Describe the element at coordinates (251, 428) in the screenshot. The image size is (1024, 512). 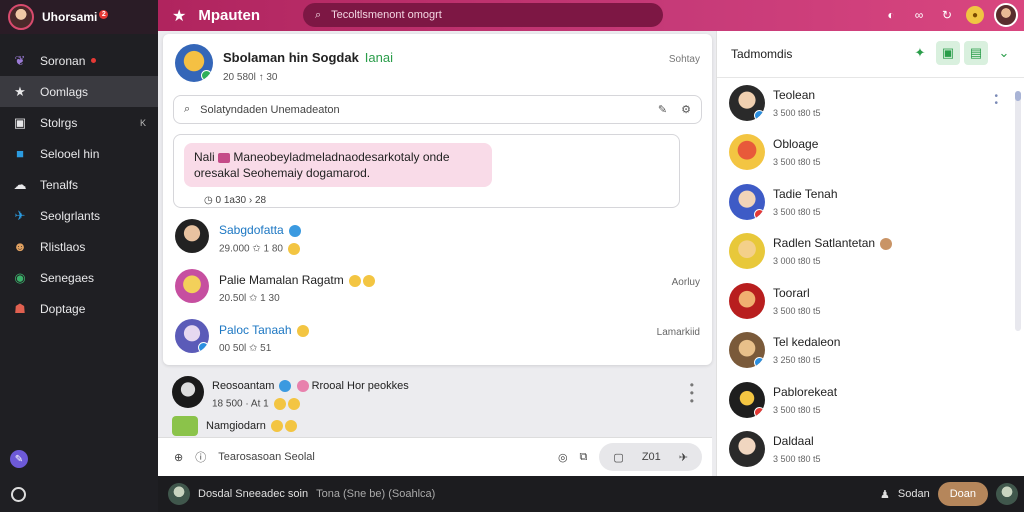
I see `feed-item-title: Namgiodarn` at that location.